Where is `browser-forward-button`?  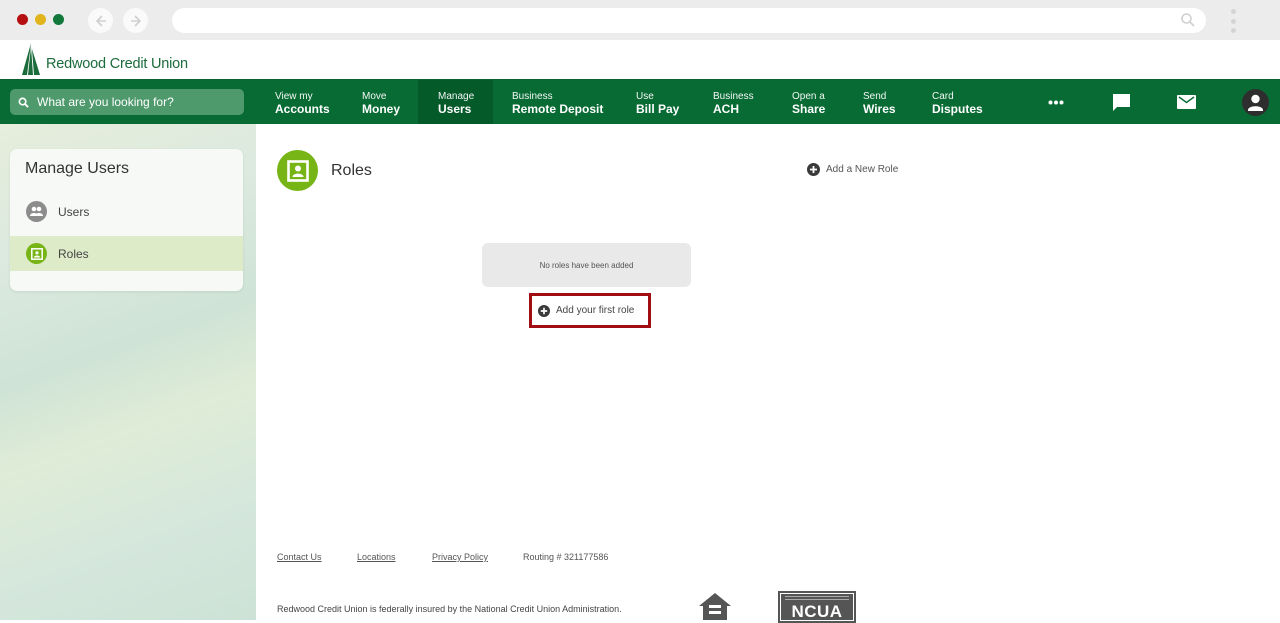 browser-forward-button is located at coordinates (135, 20).